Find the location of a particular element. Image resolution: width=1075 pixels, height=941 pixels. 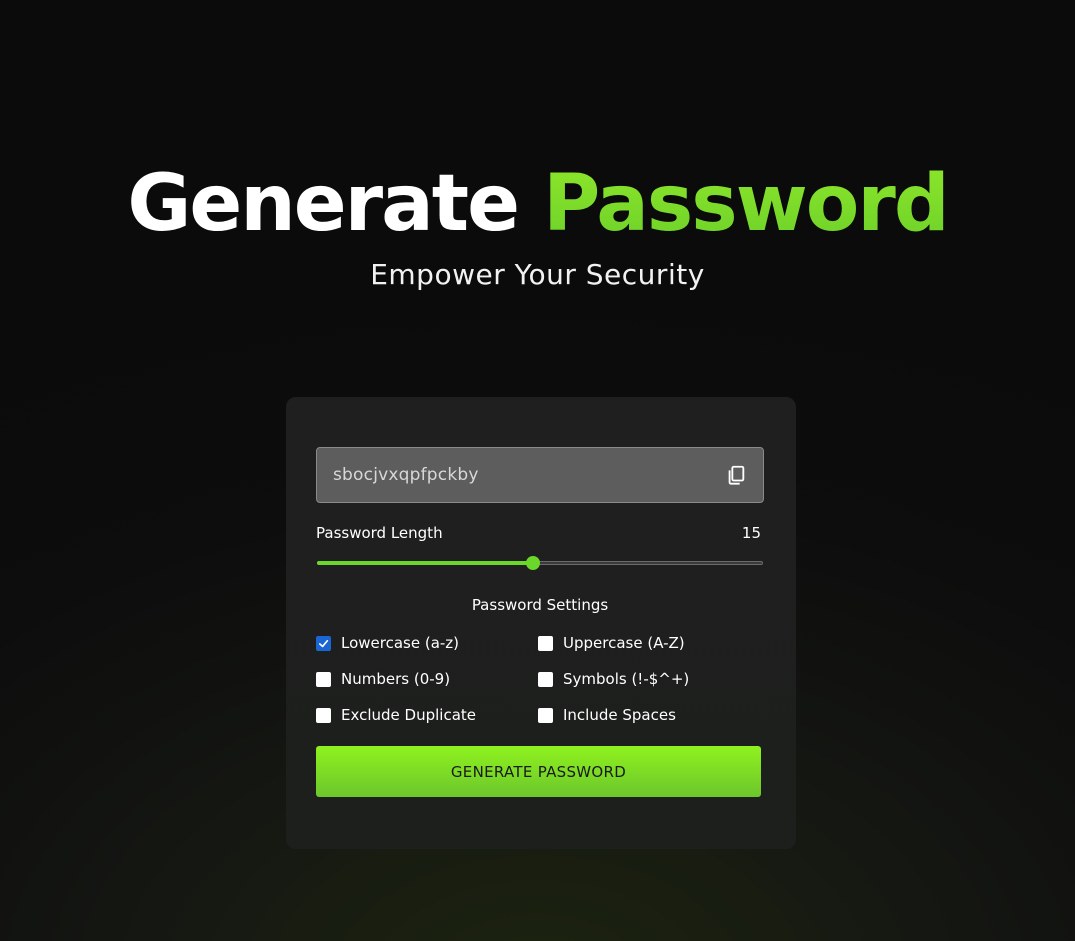

title-word-password: Password is located at coordinates (746, 204).